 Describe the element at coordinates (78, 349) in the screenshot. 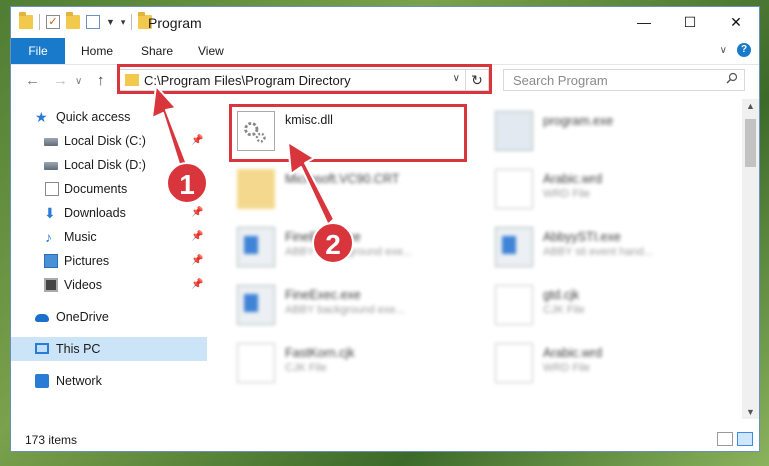

I see `sidebar-item-label: This PC` at that location.